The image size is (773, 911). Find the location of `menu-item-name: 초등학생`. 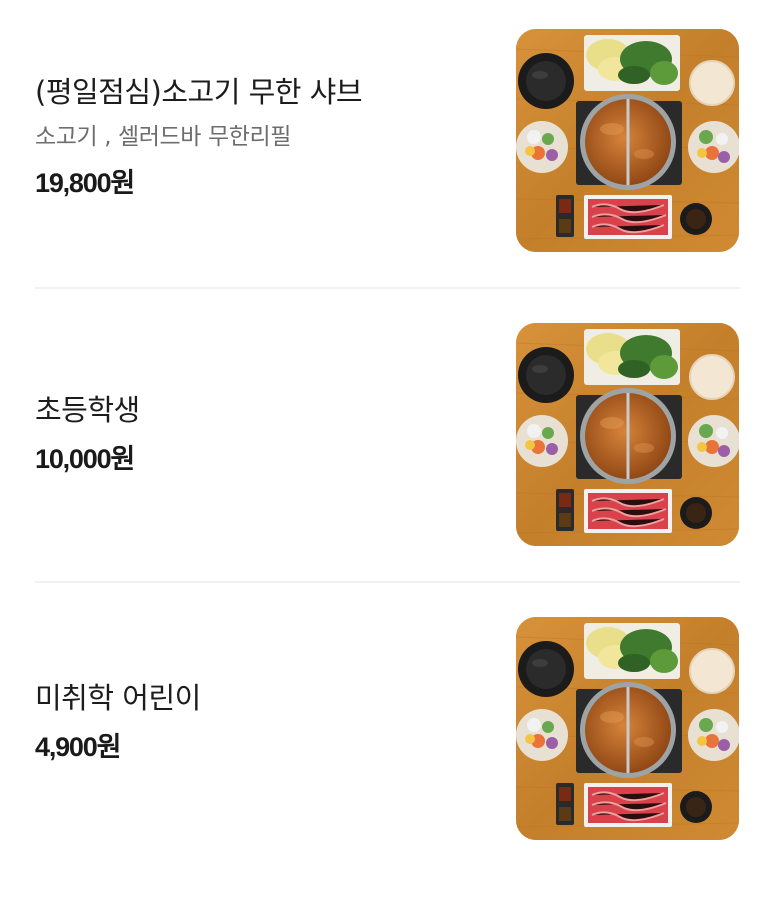

menu-item-name: 초등학생 is located at coordinates (87, 410).